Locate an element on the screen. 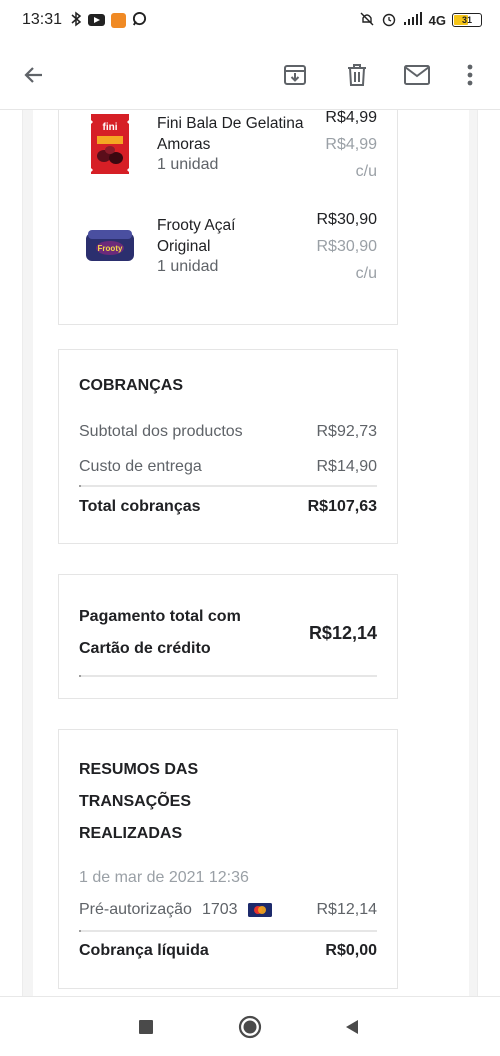 The image size is (500, 1056). transactions-title-line: TRANSAÇÕES is located at coordinates (135, 801).